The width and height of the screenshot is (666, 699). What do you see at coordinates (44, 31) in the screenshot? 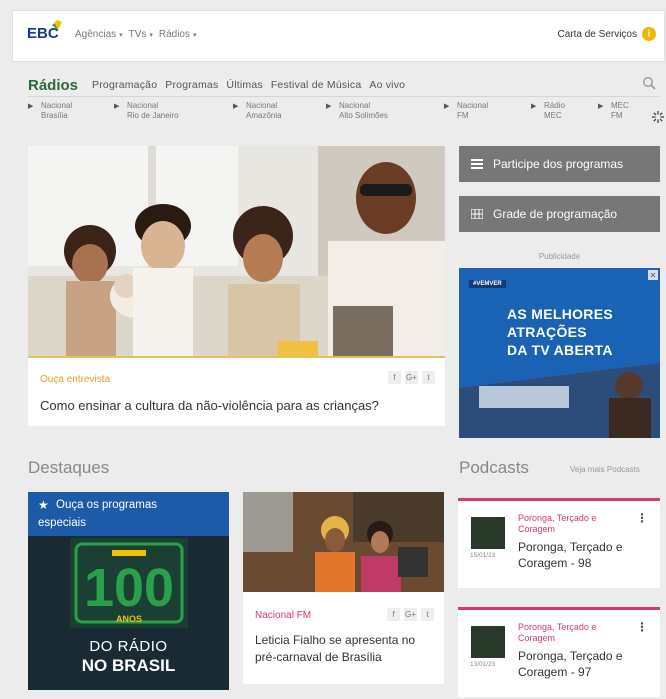
I see `ebc-logo: EBC` at bounding box center [44, 31].